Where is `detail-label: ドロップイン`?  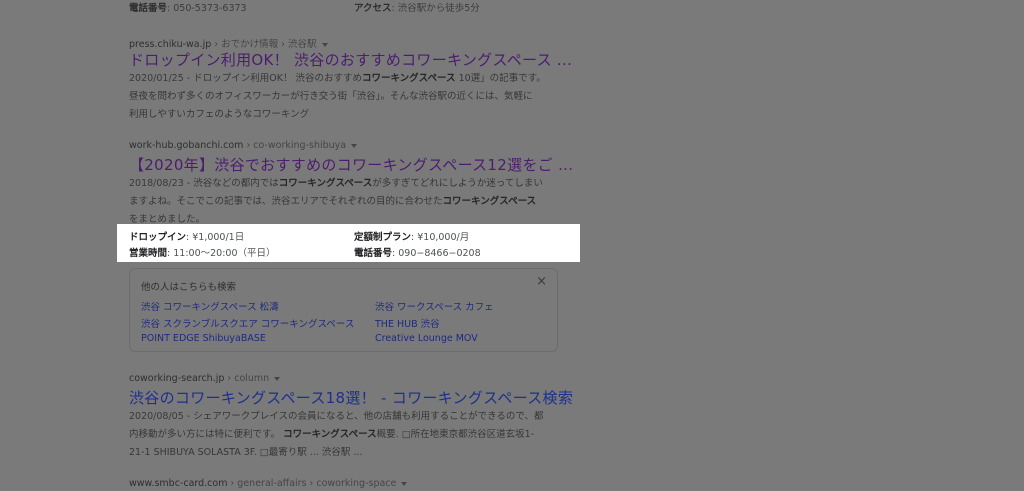
detail-label: ドロップイン is located at coordinates (158, 237).